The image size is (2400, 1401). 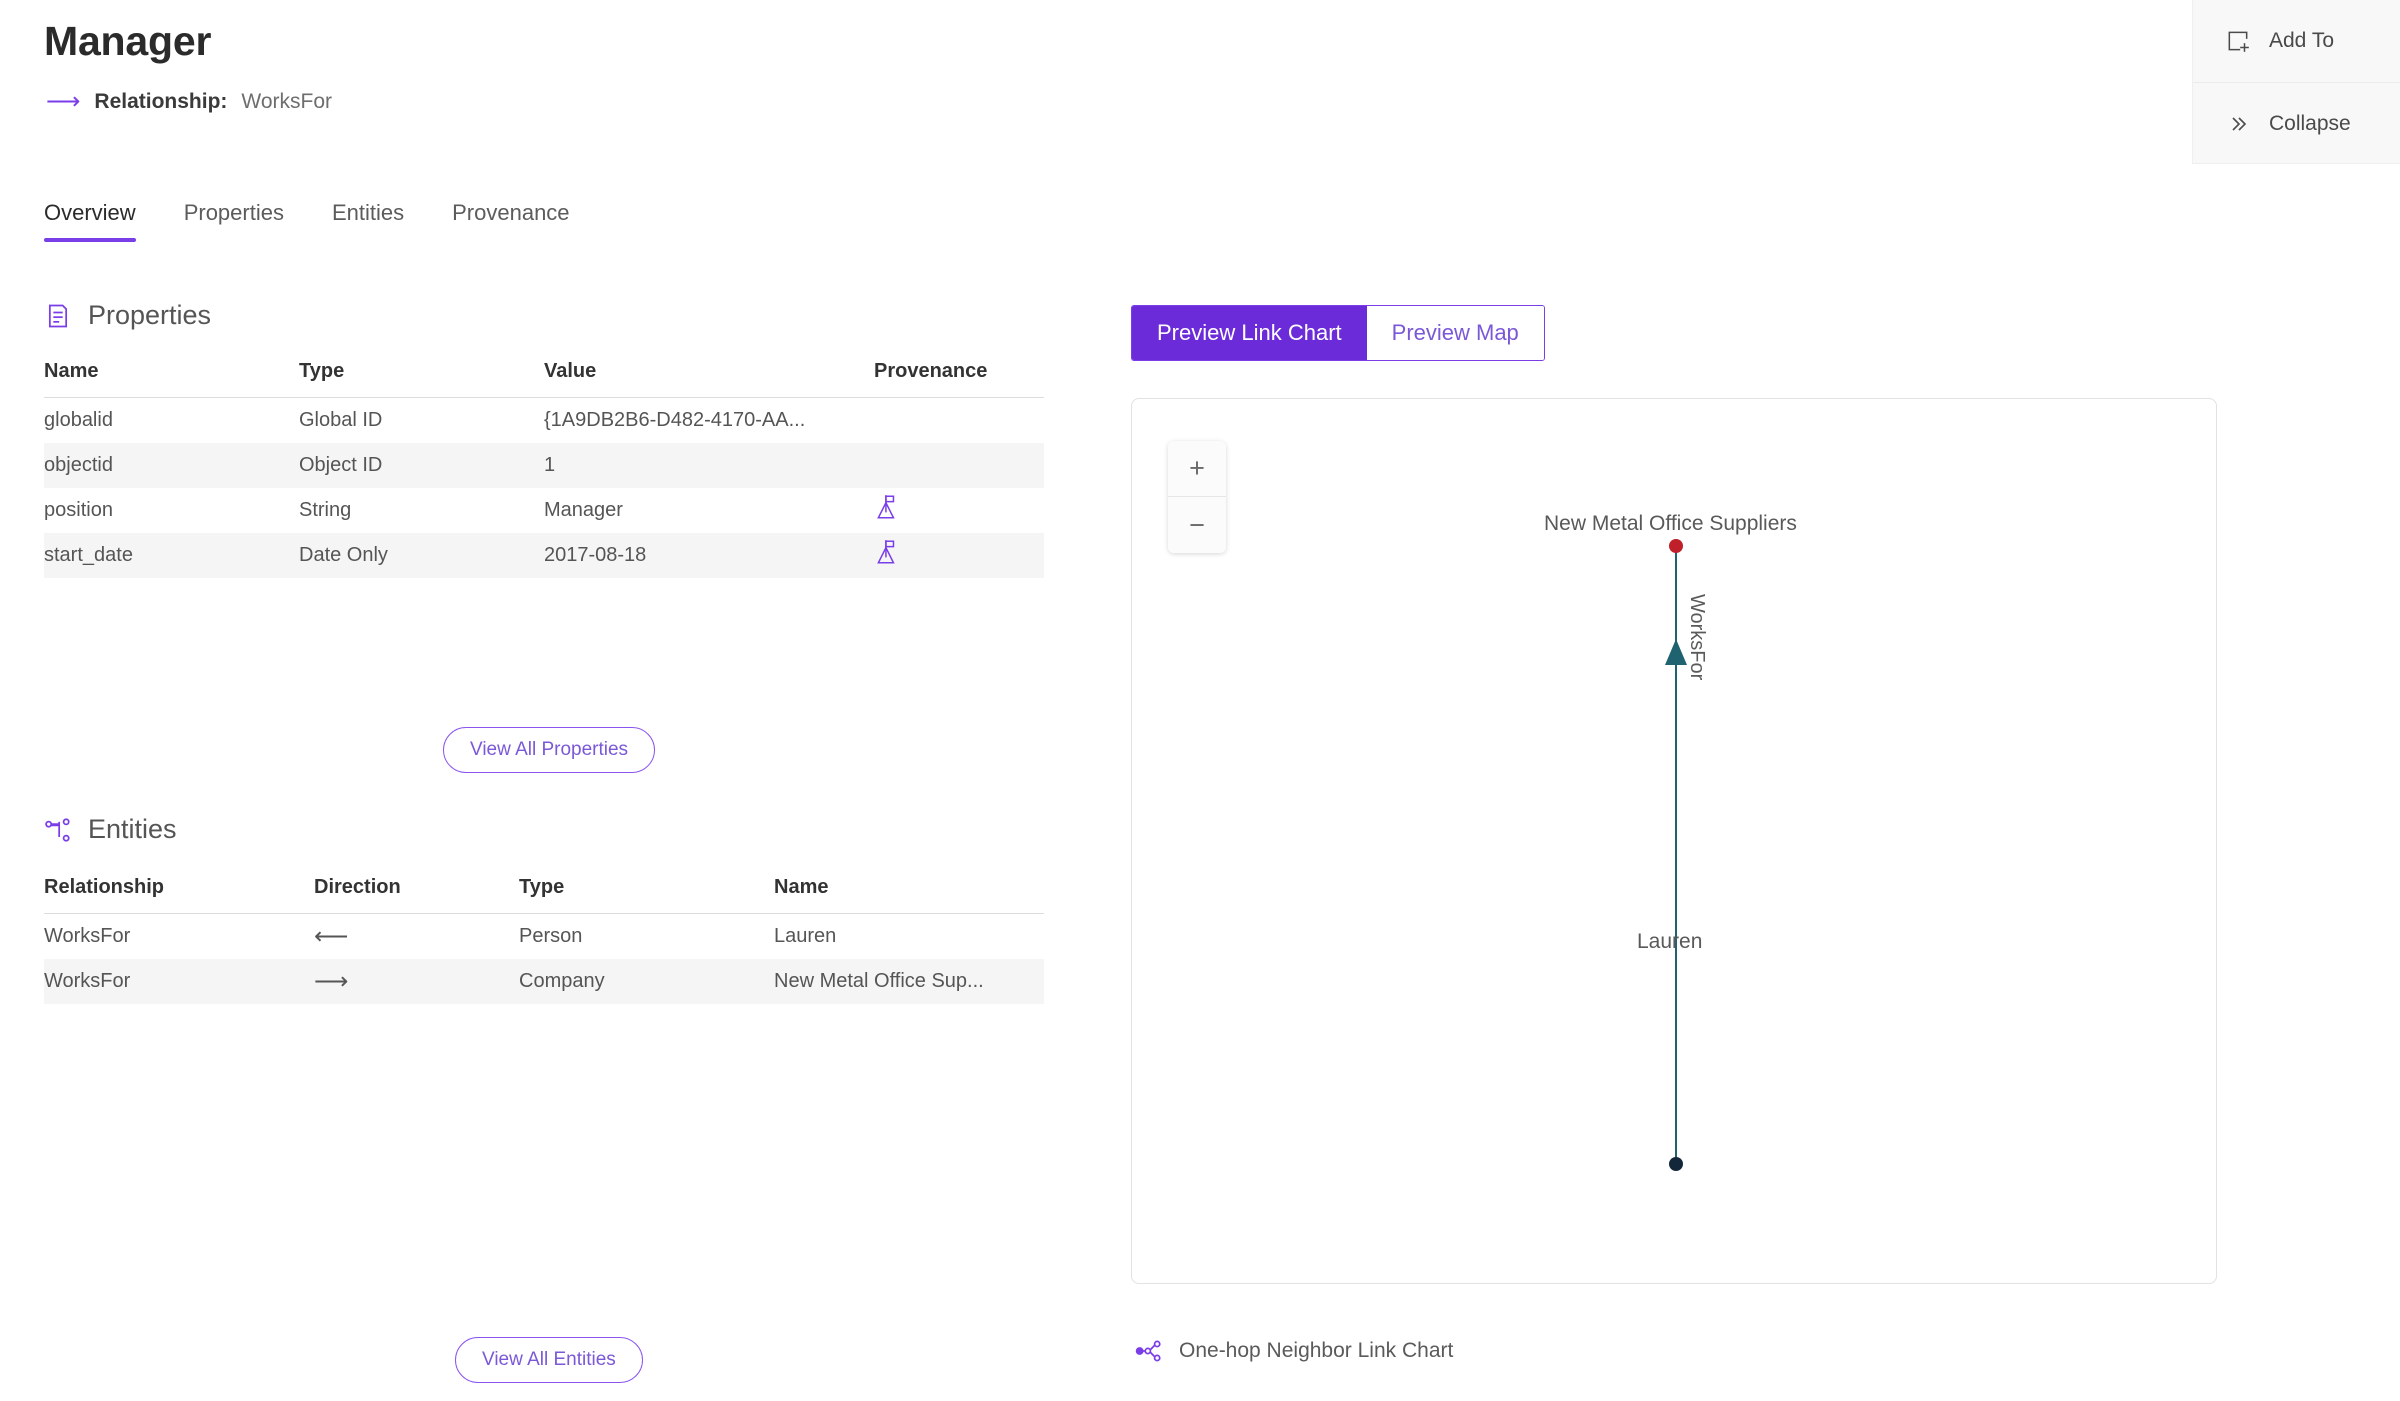 I want to click on entities-table-header-row: Relationship Direction Type Name, so click(x=544, y=895).